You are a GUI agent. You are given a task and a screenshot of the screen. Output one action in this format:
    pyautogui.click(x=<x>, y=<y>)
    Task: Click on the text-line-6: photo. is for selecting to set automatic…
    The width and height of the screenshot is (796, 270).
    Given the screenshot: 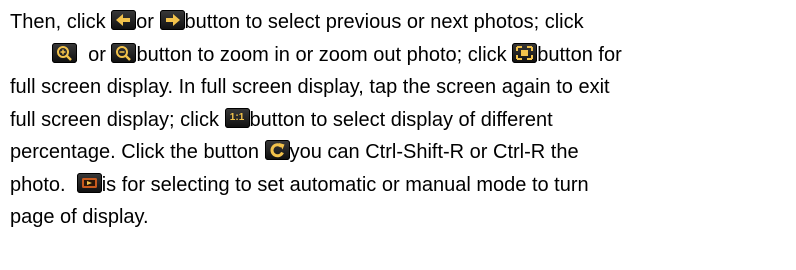 What is the action you would take?
    pyautogui.click(x=398, y=185)
    